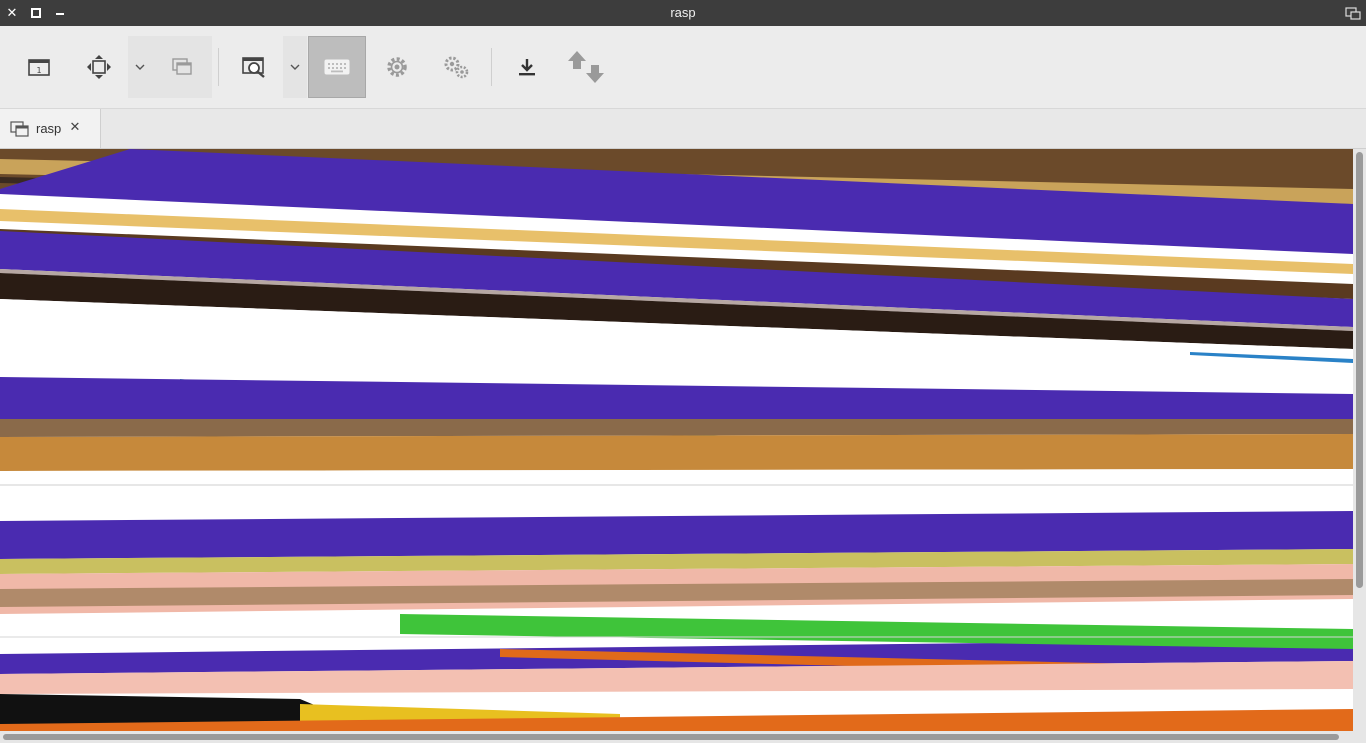 This screenshot has height=743, width=1366. What do you see at coordinates (75, 128) in the screenshot?
I see `close-tab-button: ✕` at bounding box center [75, 128].